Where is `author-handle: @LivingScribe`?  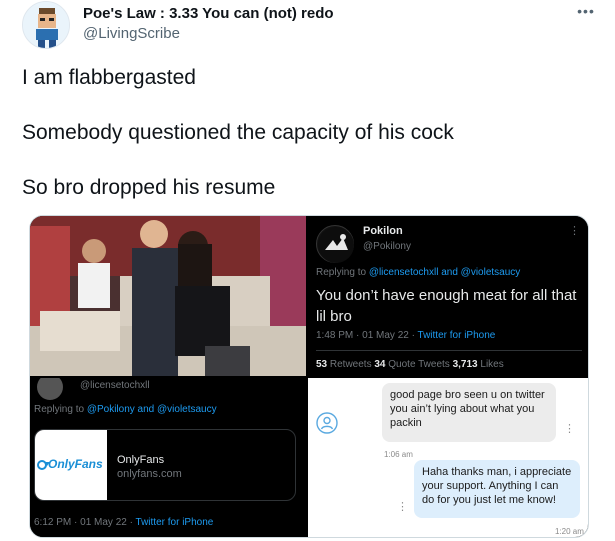 author-handle: @LivingScribe is located at coordinates (131, 33).